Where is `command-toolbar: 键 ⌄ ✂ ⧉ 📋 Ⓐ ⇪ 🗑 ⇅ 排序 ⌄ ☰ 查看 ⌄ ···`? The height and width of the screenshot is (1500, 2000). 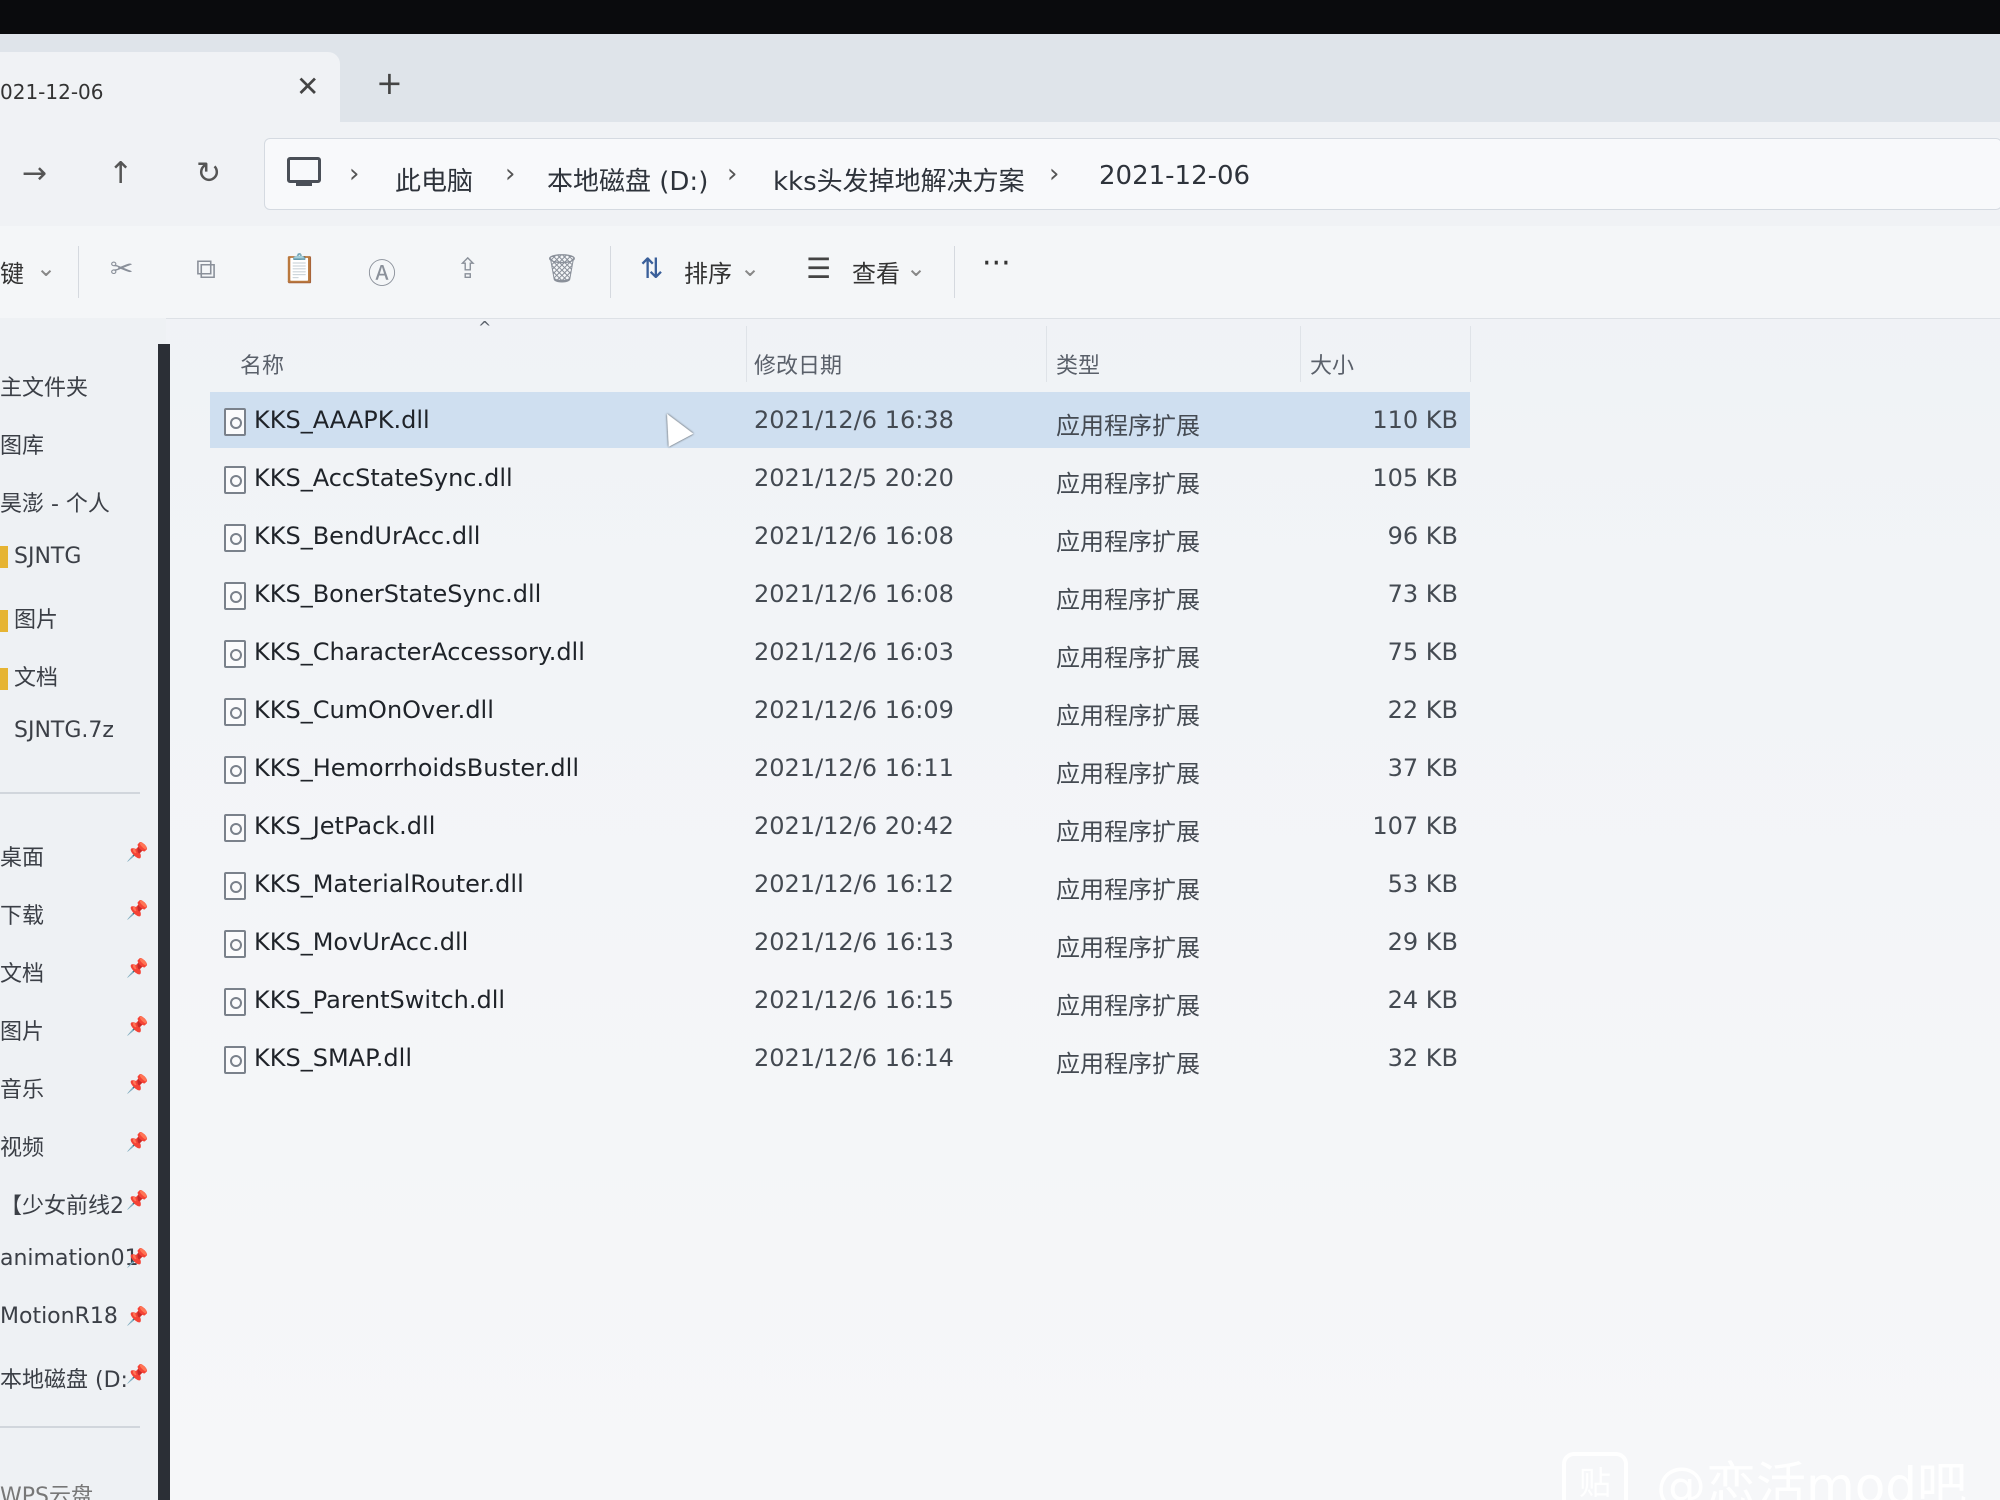
command-toolbar: 键 ⌄ ✂ ⧉ 📋 Ⓐ ⇪ 🗑 ⇅ 排序 ⌄ ☰ 查看 ⌄ ··· is located at coordinates (1000, 272).